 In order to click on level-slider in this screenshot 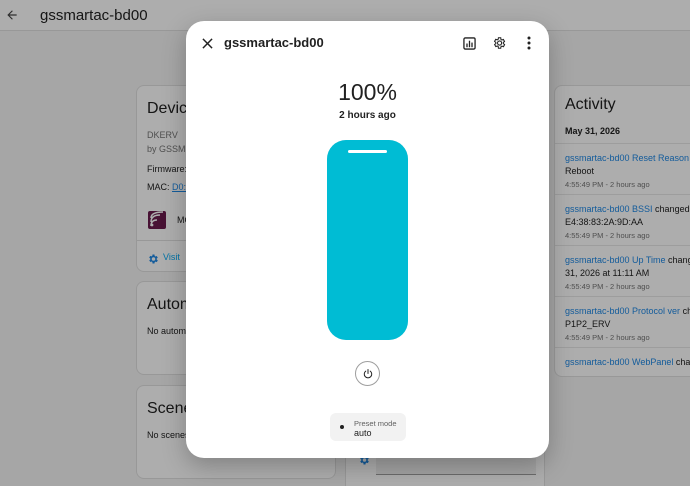, I will do `click(367, 240)`.